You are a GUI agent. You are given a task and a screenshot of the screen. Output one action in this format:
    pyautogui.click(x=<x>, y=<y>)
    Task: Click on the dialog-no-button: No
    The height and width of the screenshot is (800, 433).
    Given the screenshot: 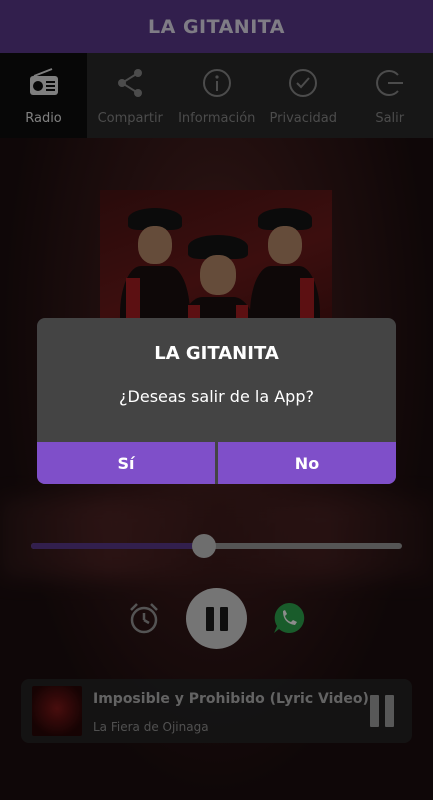 What is the action you would take?
    pyautogui.click(x=307, y=463)
    